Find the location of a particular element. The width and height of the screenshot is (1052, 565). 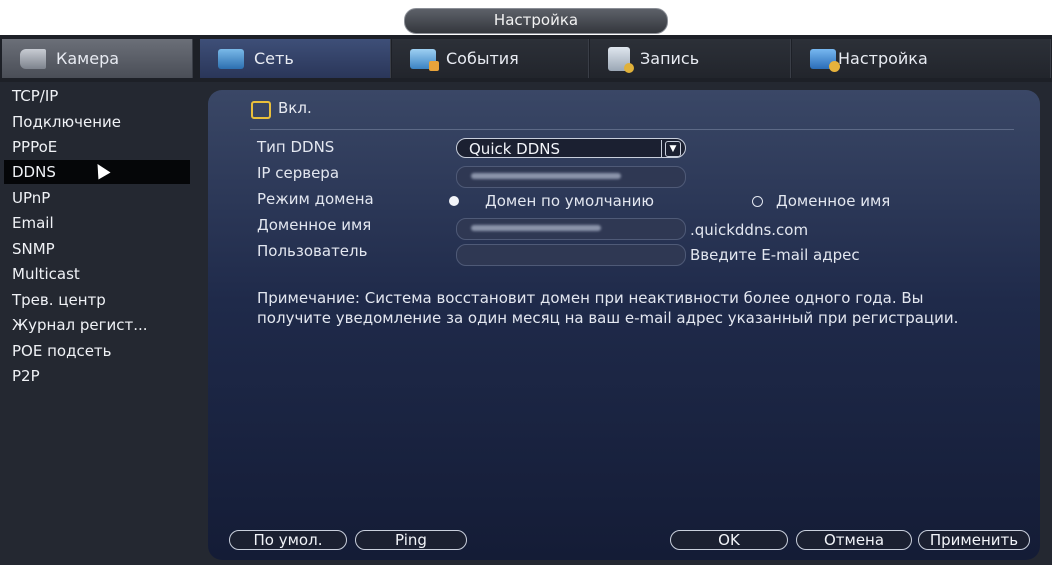

sidebar-item-alarm-center: Трев. центр is located at coordinates (97, 300).